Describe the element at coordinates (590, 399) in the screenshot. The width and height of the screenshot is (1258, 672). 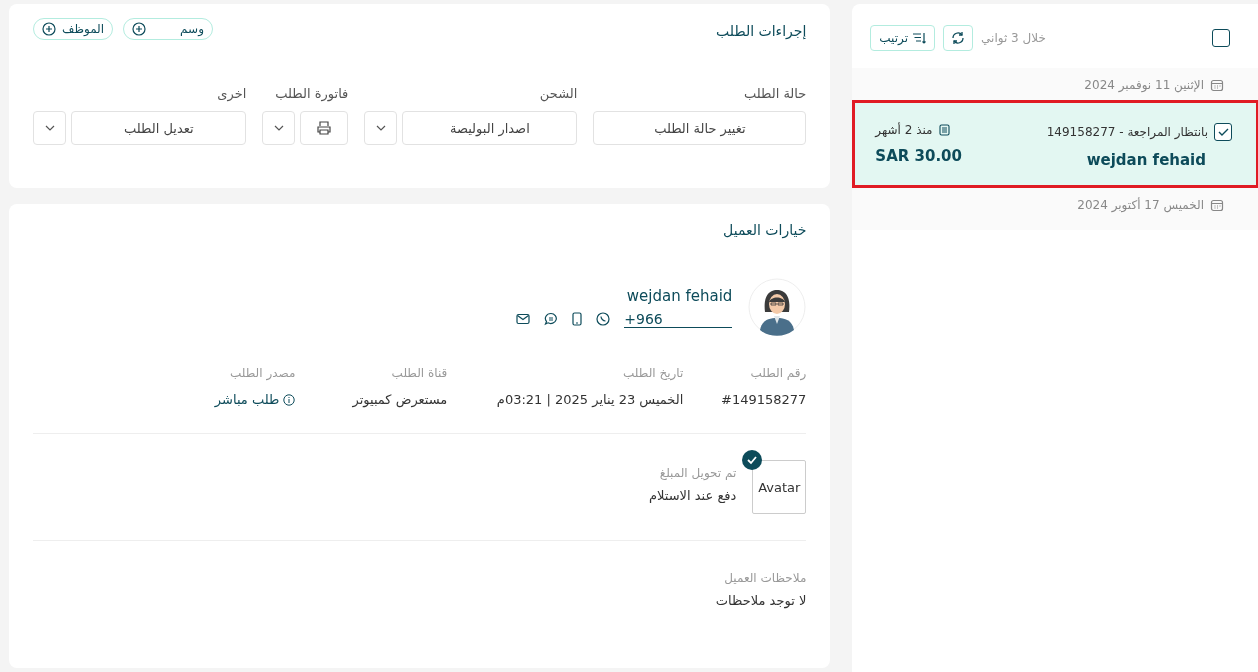
I see `field-value: الخميس 23 يناير 2025 | 03:21م` at that location.